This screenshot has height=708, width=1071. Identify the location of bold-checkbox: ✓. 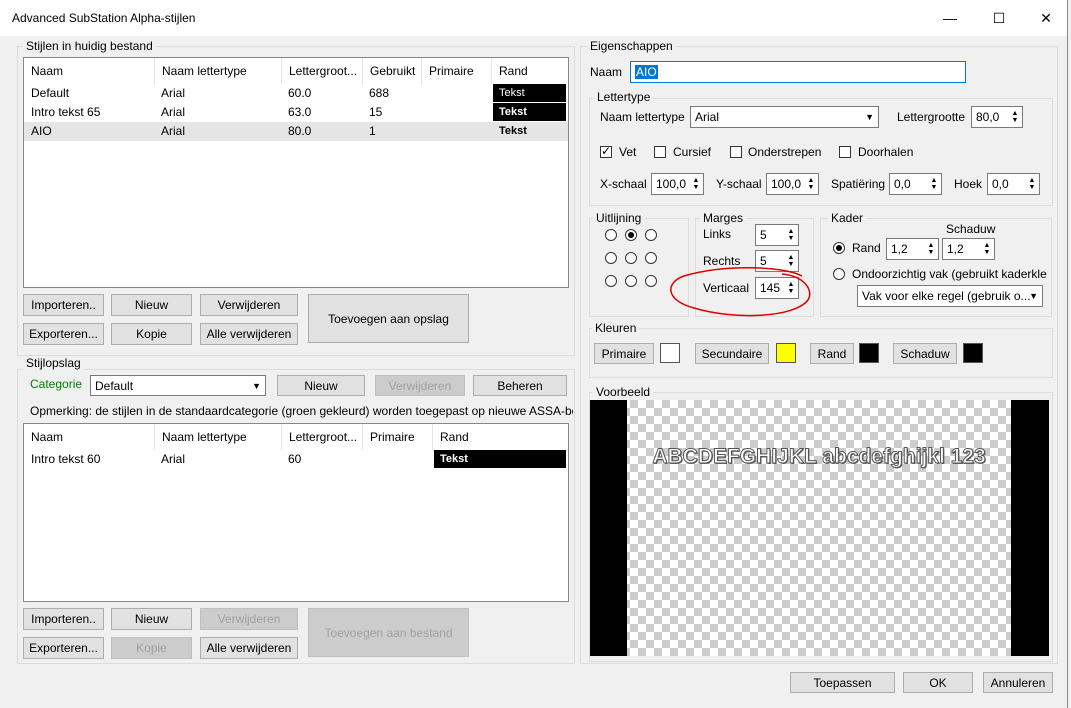
(606, 151).